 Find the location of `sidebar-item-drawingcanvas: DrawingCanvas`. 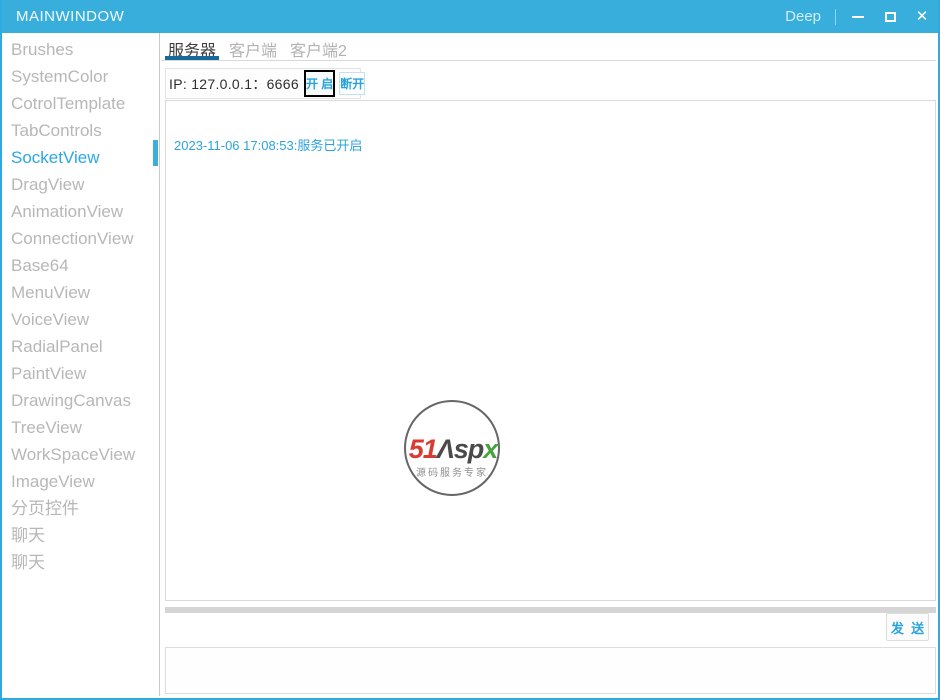

sidebar-item-drawingcanvas: DrawingCanvas is located at coordinates (81, 400).